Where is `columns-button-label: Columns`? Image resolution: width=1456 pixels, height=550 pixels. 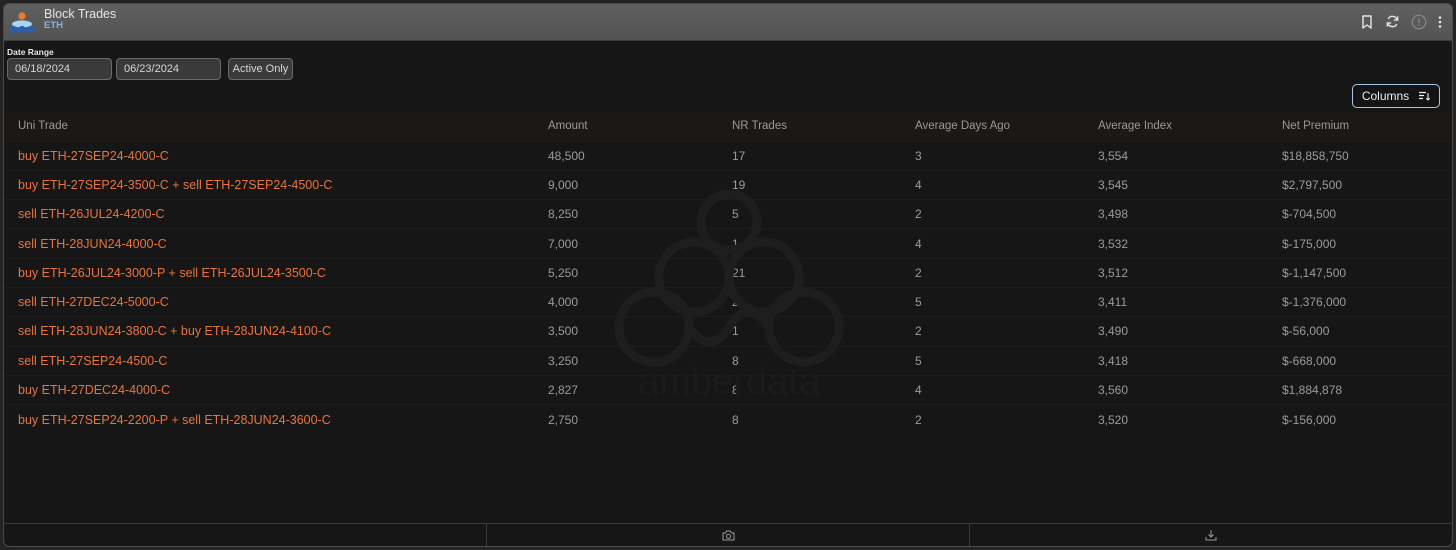
columns-button-label: Columns is located at coordinates (1385, 96).